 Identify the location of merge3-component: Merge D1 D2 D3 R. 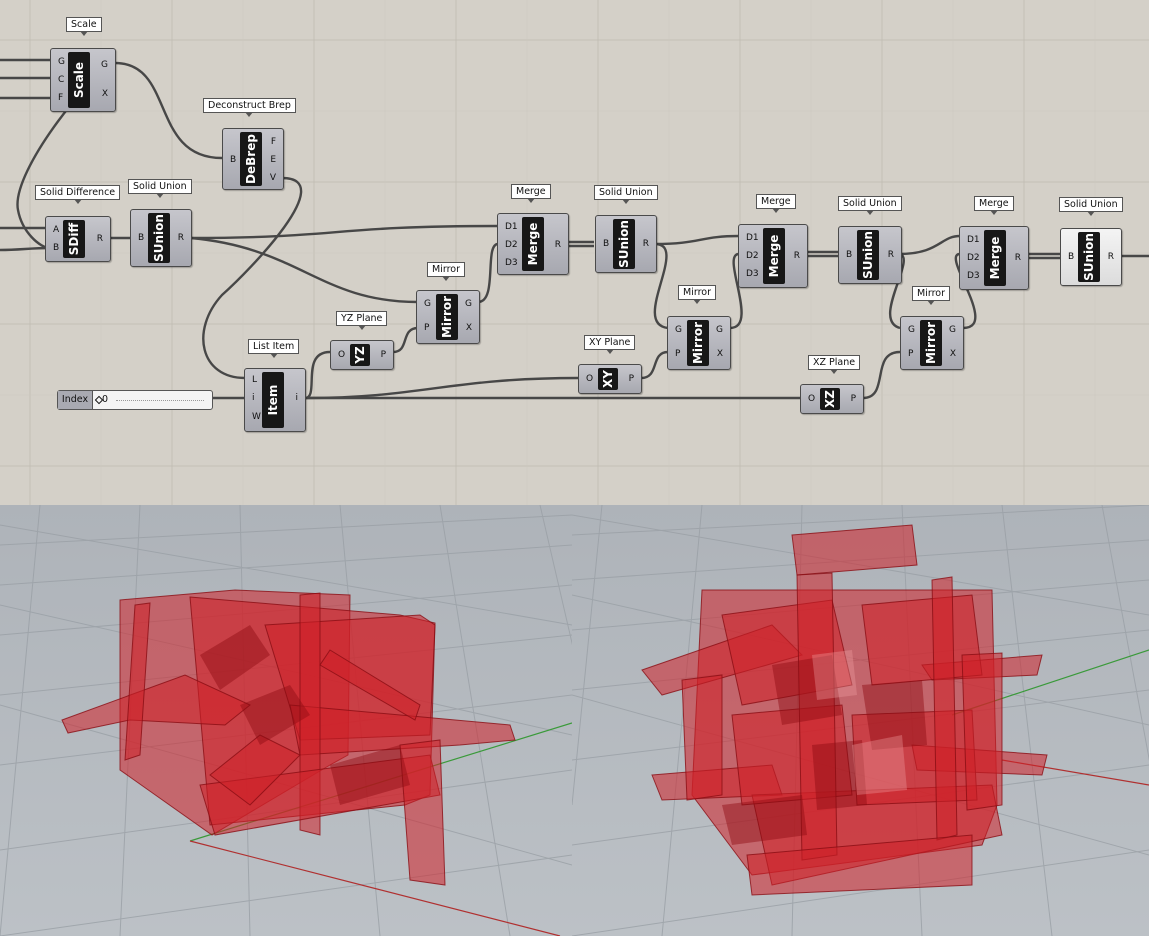
(994, 258).